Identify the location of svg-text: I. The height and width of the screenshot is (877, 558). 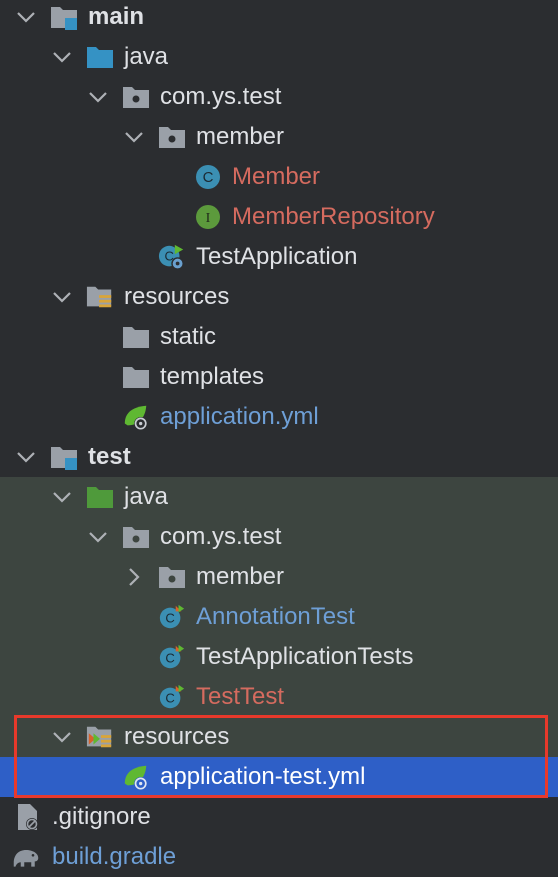
(208, 218).